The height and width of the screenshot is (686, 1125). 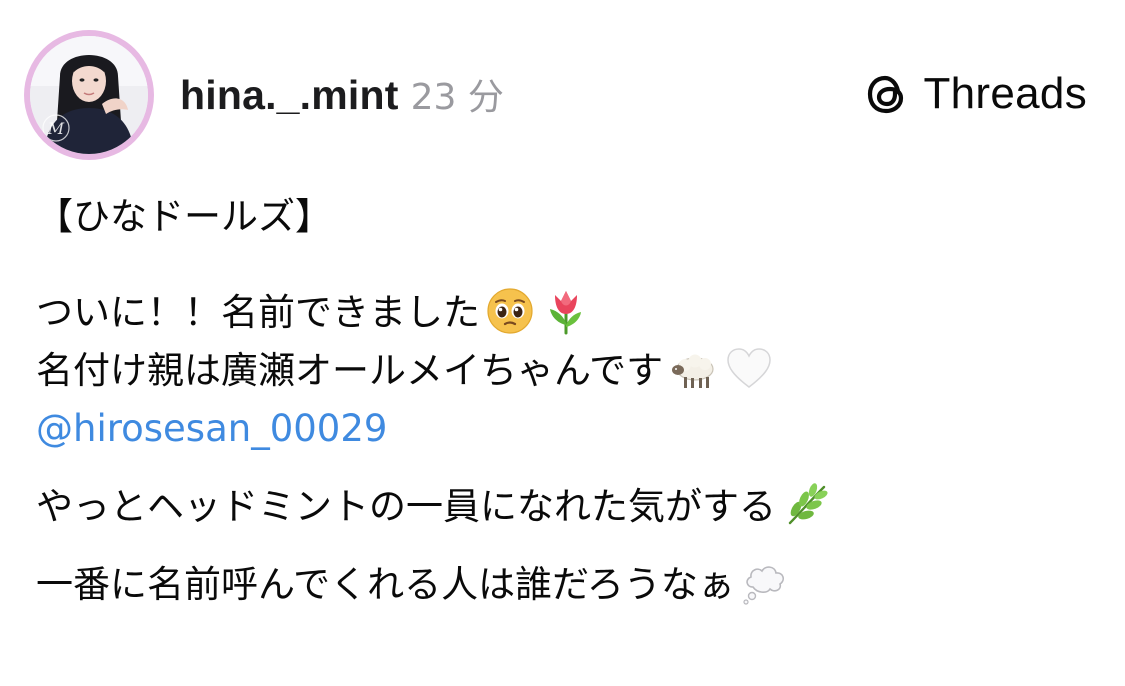 I want to click on post-line: 名付け親は廣瀬オールメイちゃんです, so click(x=565, y=371).